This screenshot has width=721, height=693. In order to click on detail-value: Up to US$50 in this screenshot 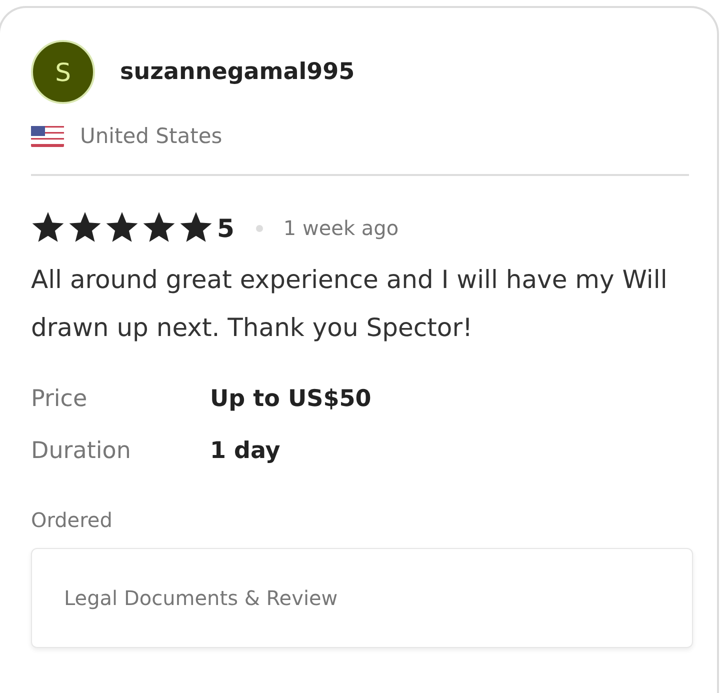, I will do `click(291, 399)`.